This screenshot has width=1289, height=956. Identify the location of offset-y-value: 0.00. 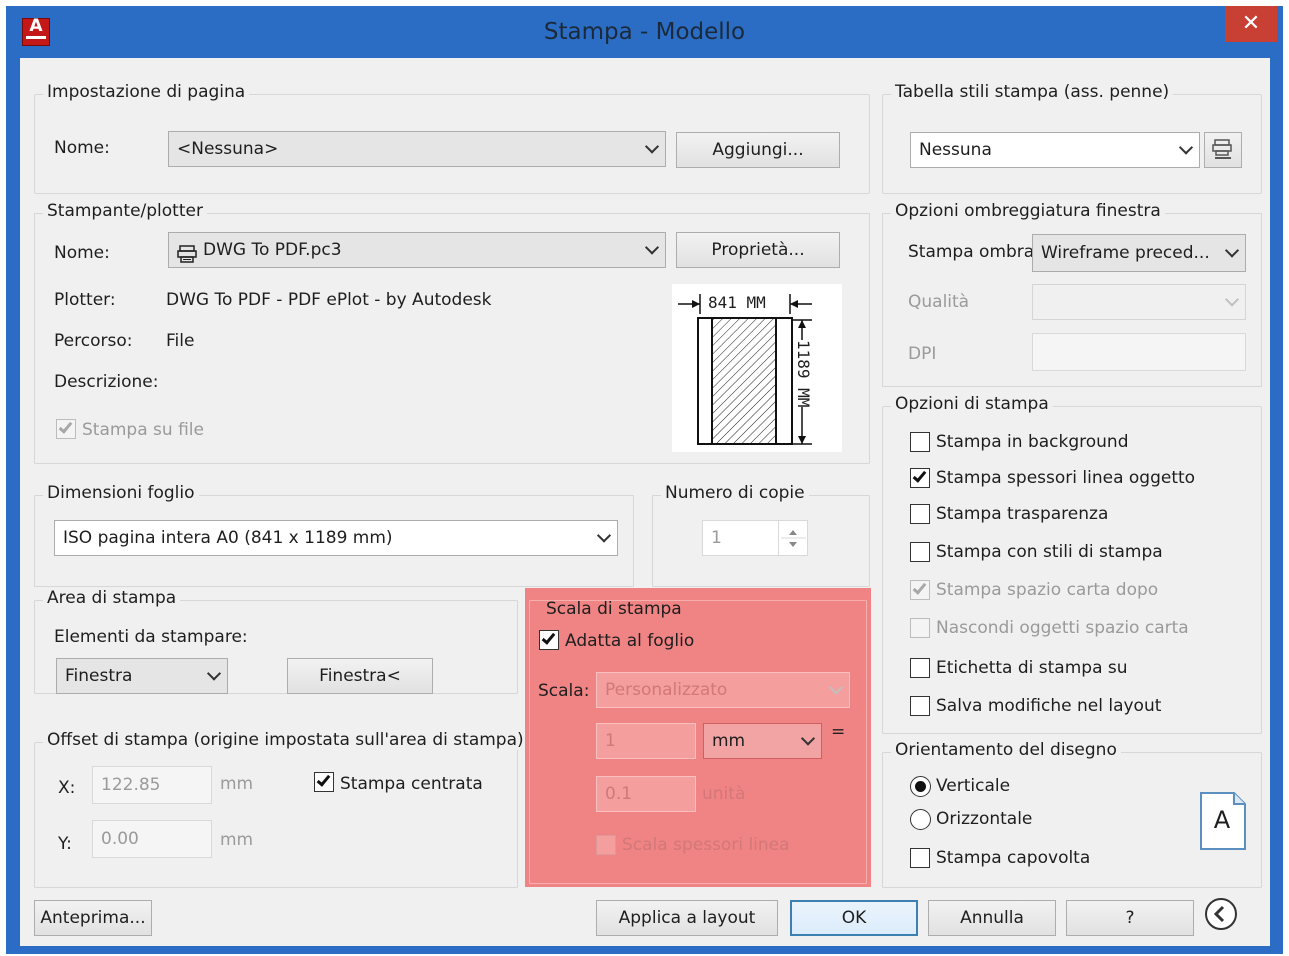
(120, 839).